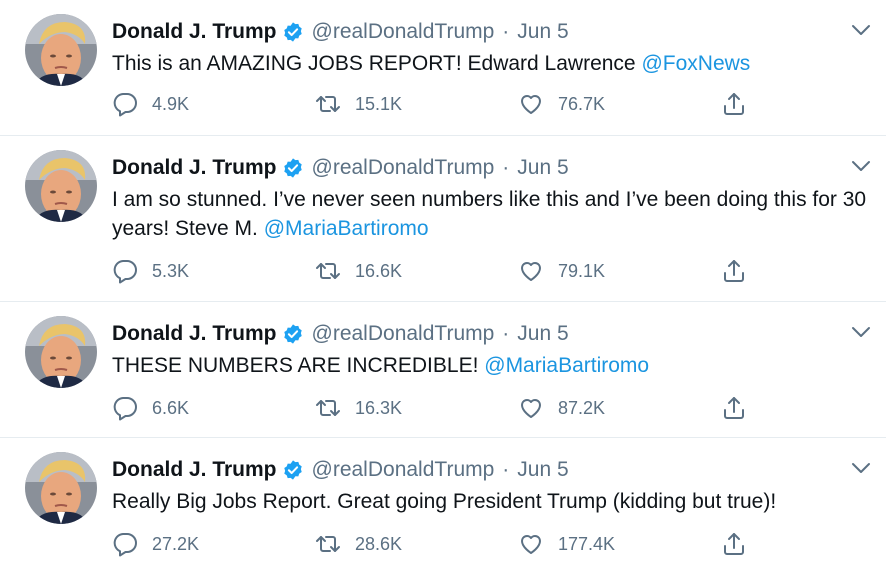  I want to click on retweet-button: 16.6K, so click(358, 271).